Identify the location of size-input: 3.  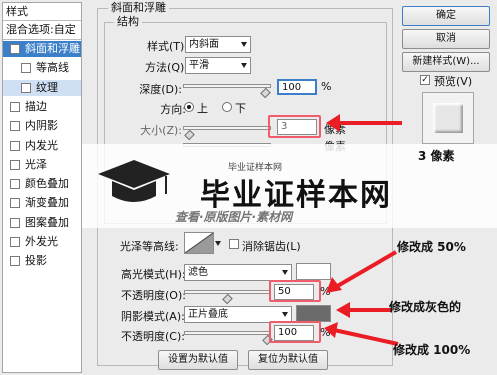
(297, 127).